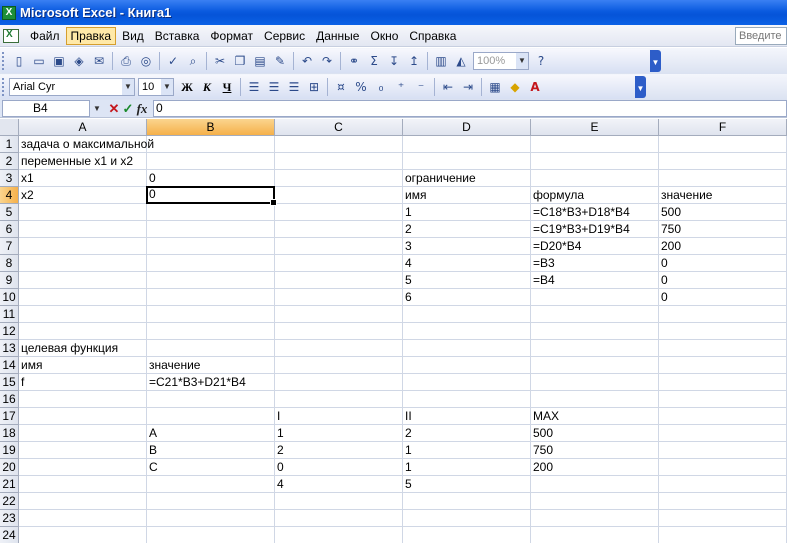 Image resolution: width=787 pixels, height=543 pixels. What do you see at coordinates (467, 518) in the screenshot?
I see `cell-d23` at bounding box center [467, 518].